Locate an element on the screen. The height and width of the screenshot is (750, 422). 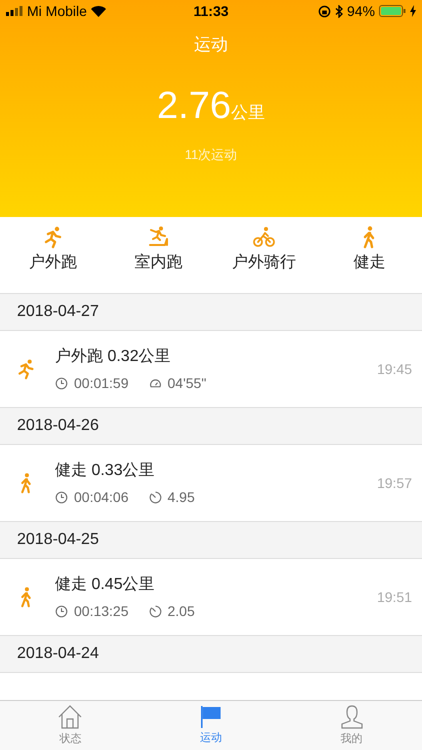
workout-stat: 00:04:06 is located at coordinates (101, 497).